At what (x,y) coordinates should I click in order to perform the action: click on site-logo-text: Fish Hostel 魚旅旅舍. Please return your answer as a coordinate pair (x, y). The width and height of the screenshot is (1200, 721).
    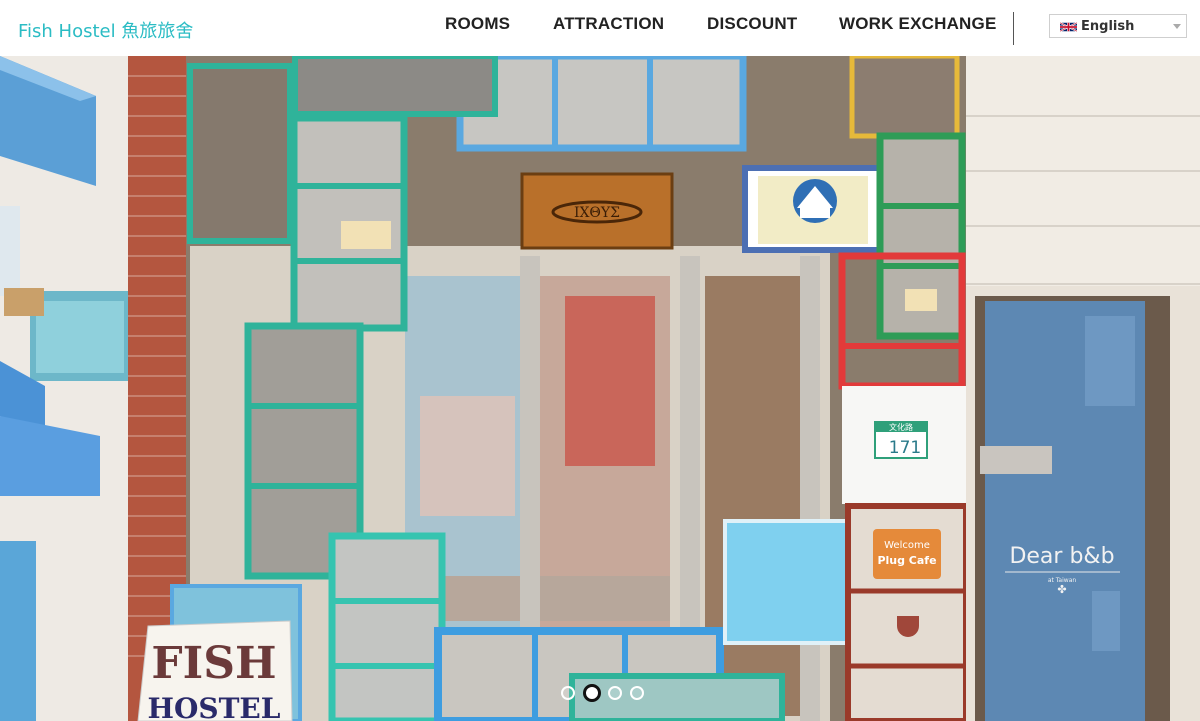
    Looking at the image, I should click on (105, 30).